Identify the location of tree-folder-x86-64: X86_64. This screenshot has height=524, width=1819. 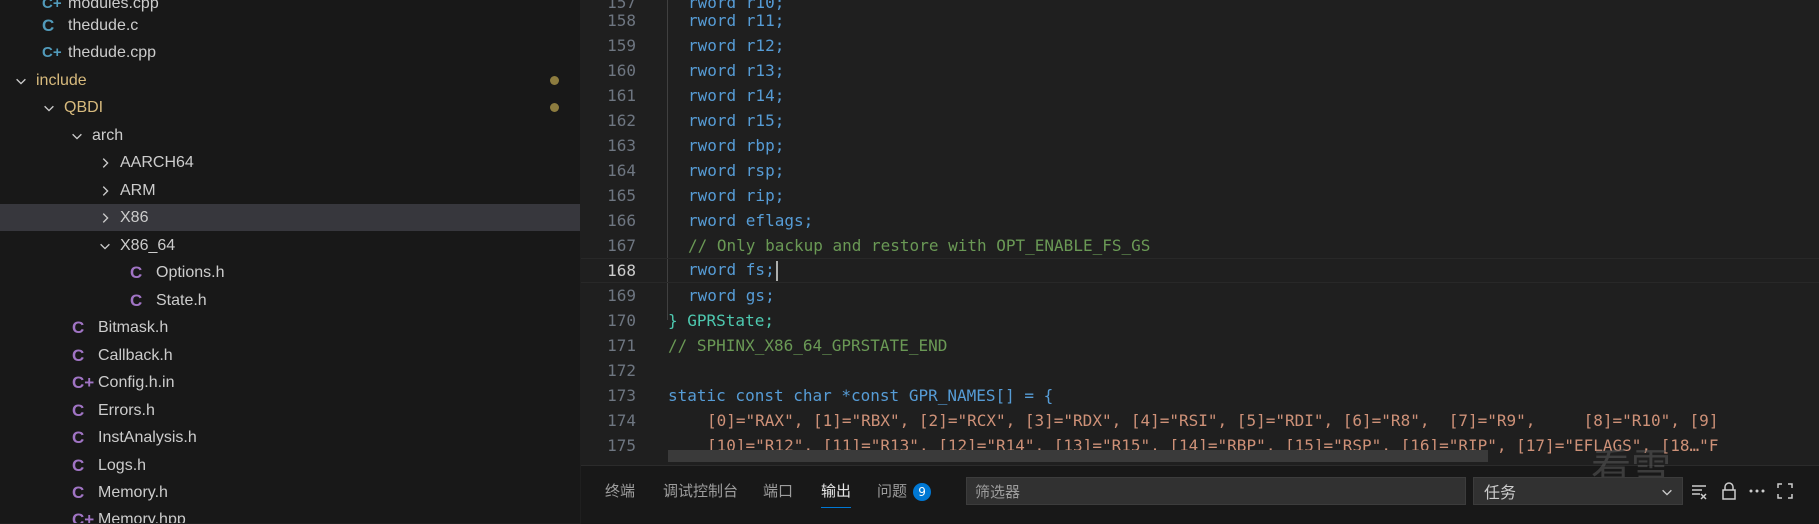
(290, 245).